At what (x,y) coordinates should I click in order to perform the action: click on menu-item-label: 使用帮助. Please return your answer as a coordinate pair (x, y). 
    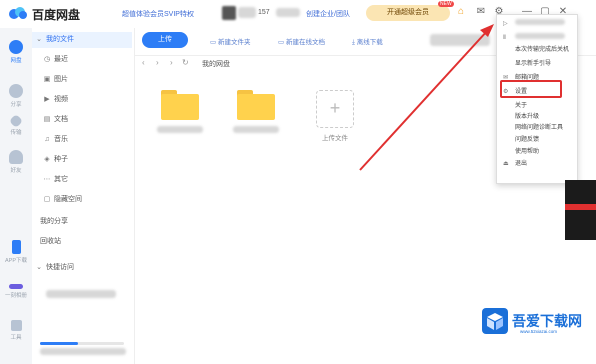
    Looking at the image, I should click on (527, 152).